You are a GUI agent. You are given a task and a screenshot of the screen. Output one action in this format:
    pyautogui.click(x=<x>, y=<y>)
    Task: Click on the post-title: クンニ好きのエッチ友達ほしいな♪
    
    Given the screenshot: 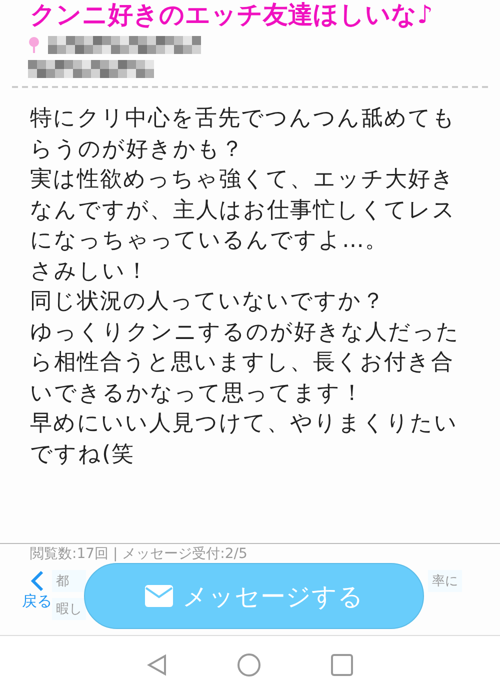 What is the action you would take?
    pyautogui.click(x=231, y=15)
    